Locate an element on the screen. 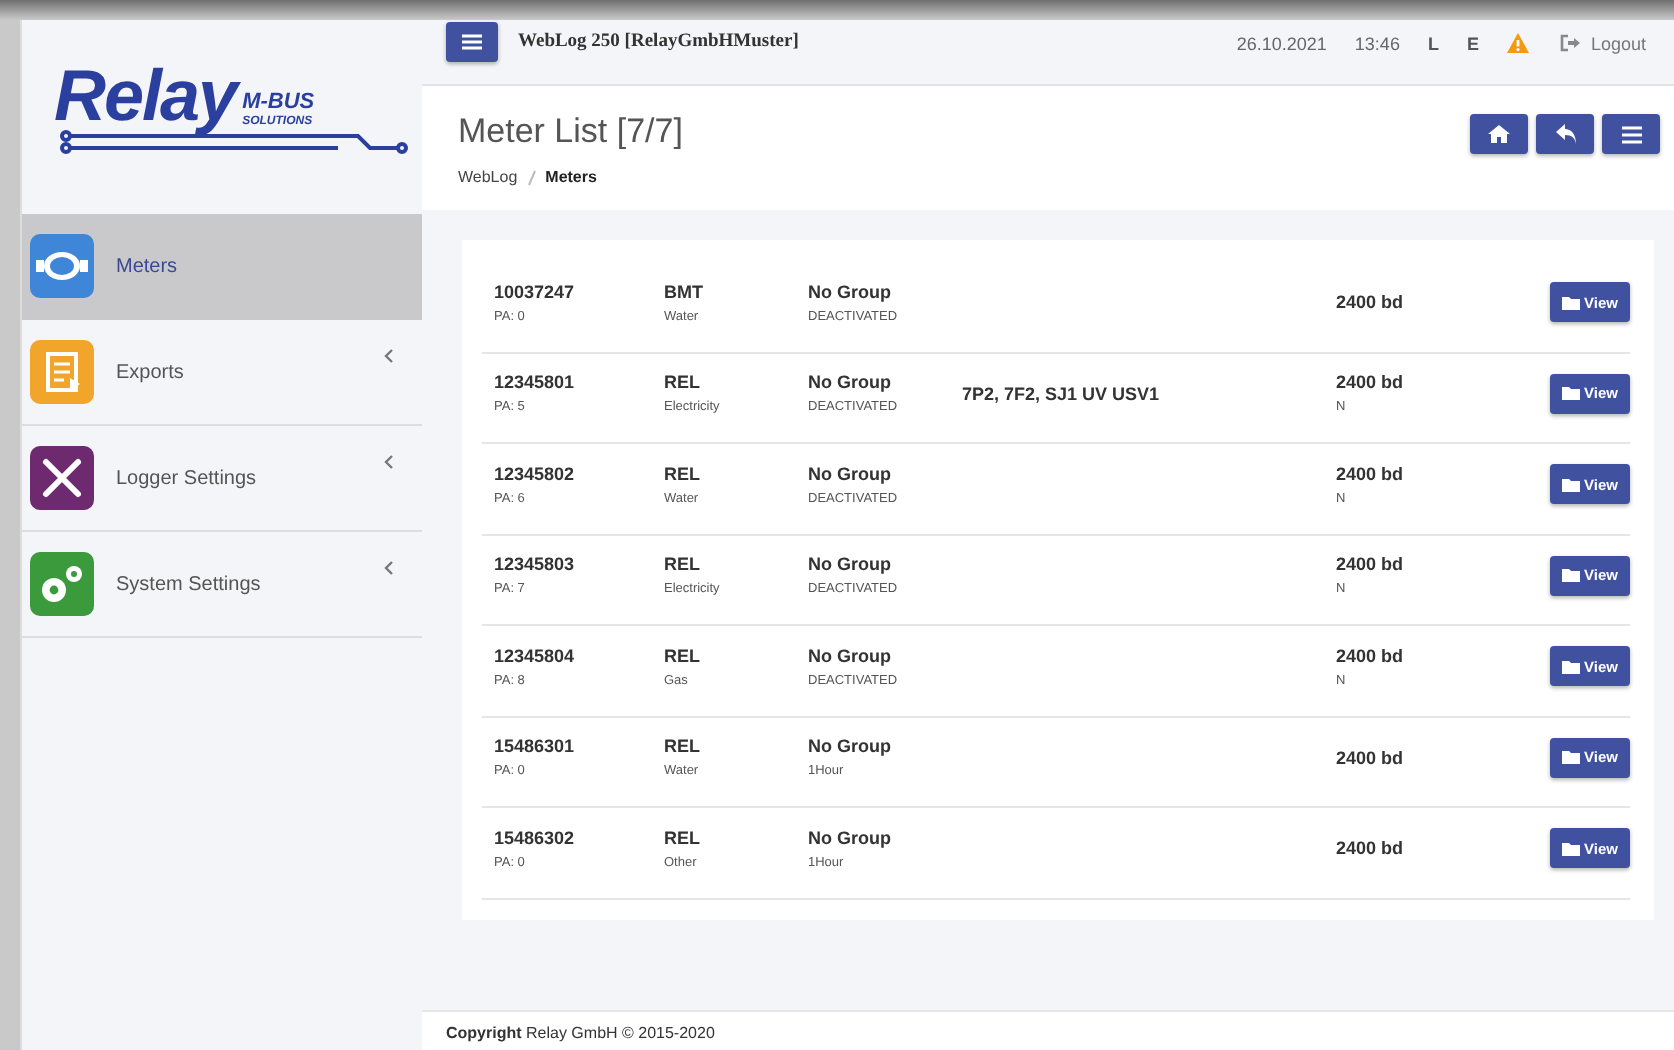  circuit-lines-icon is located at coordinates (234, 142).